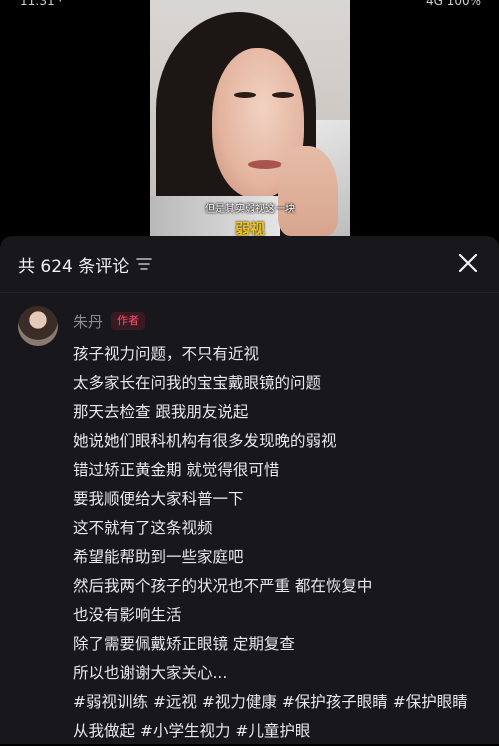  Describe the element at coordinates (205, 441) in the screenshot. I see `comment-line: 她说她们眼科机构有很多发现晚的弱视` at that location.